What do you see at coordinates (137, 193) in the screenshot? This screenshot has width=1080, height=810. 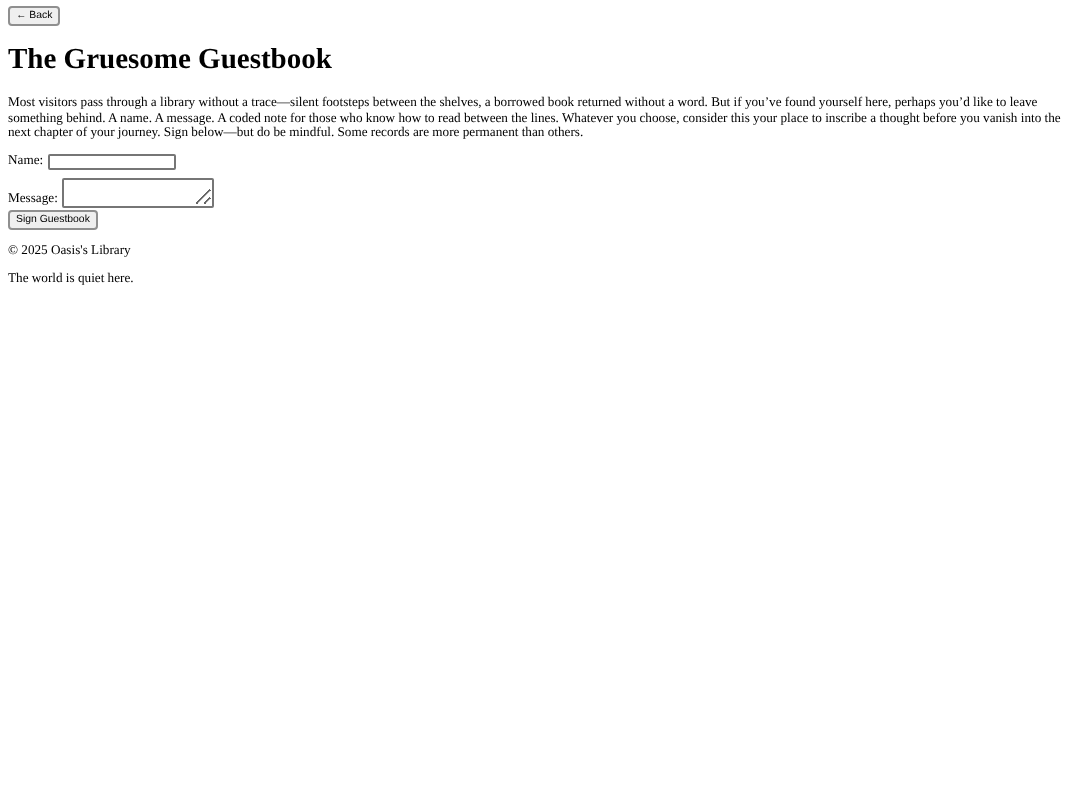 I see `message-field` at bounding box center [137, 193].